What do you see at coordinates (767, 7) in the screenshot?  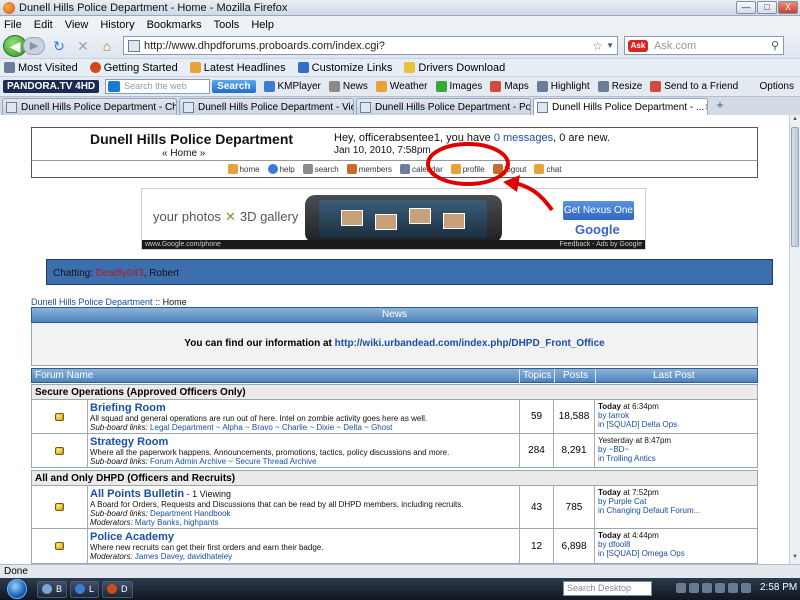 I see `maximize-button: □` at bounding box center [767, 7].